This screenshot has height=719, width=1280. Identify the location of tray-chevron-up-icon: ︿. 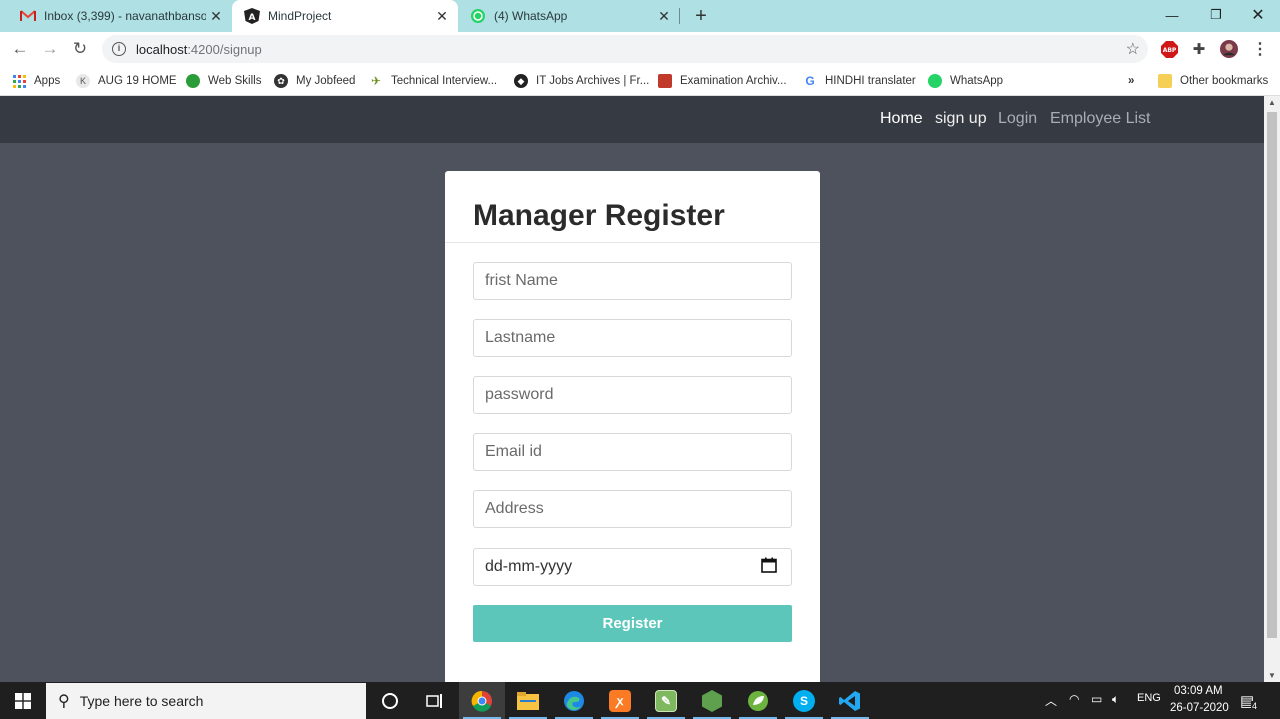
(1051, 700).